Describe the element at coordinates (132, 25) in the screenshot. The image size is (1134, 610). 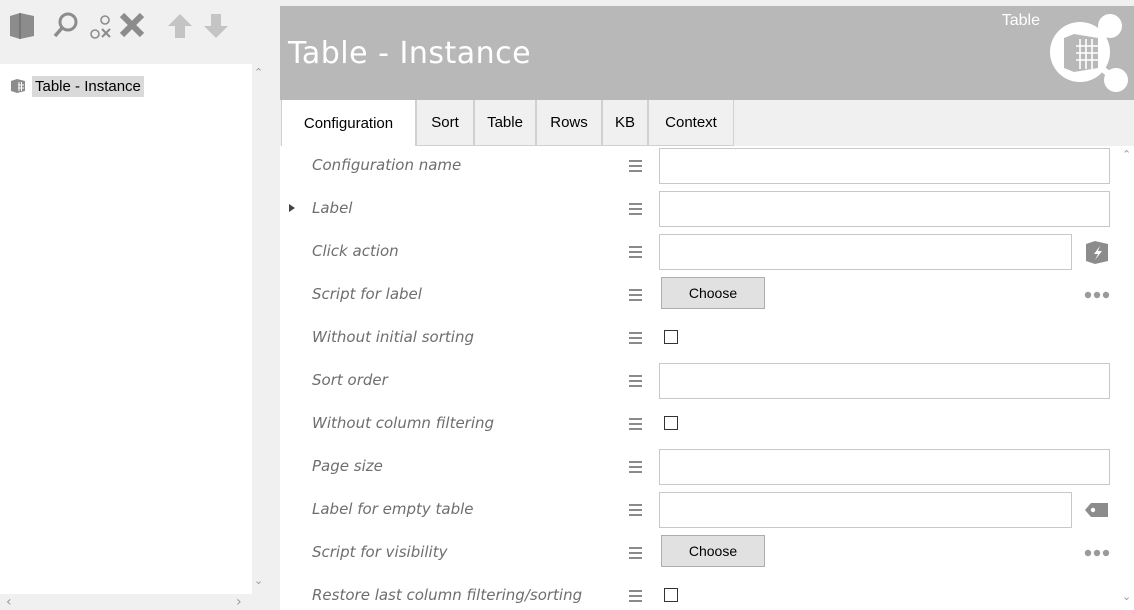
I see `delete-icon` at that location.